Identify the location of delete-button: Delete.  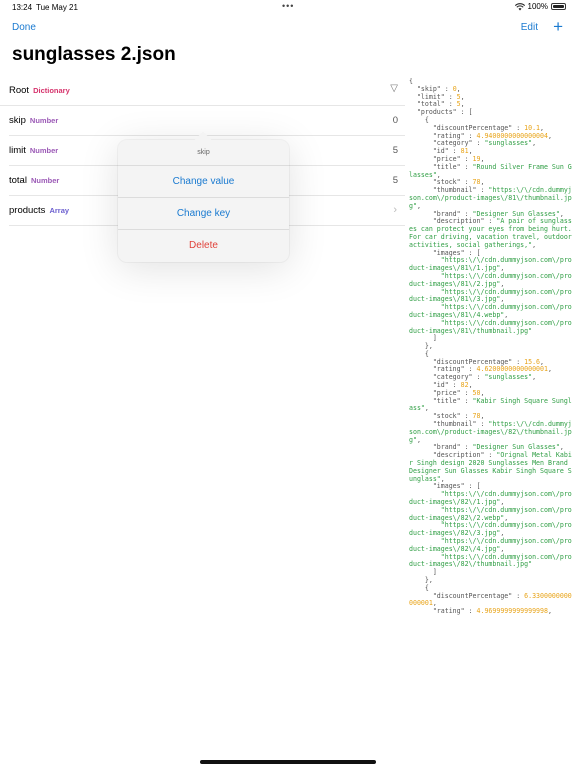
(203, 245).